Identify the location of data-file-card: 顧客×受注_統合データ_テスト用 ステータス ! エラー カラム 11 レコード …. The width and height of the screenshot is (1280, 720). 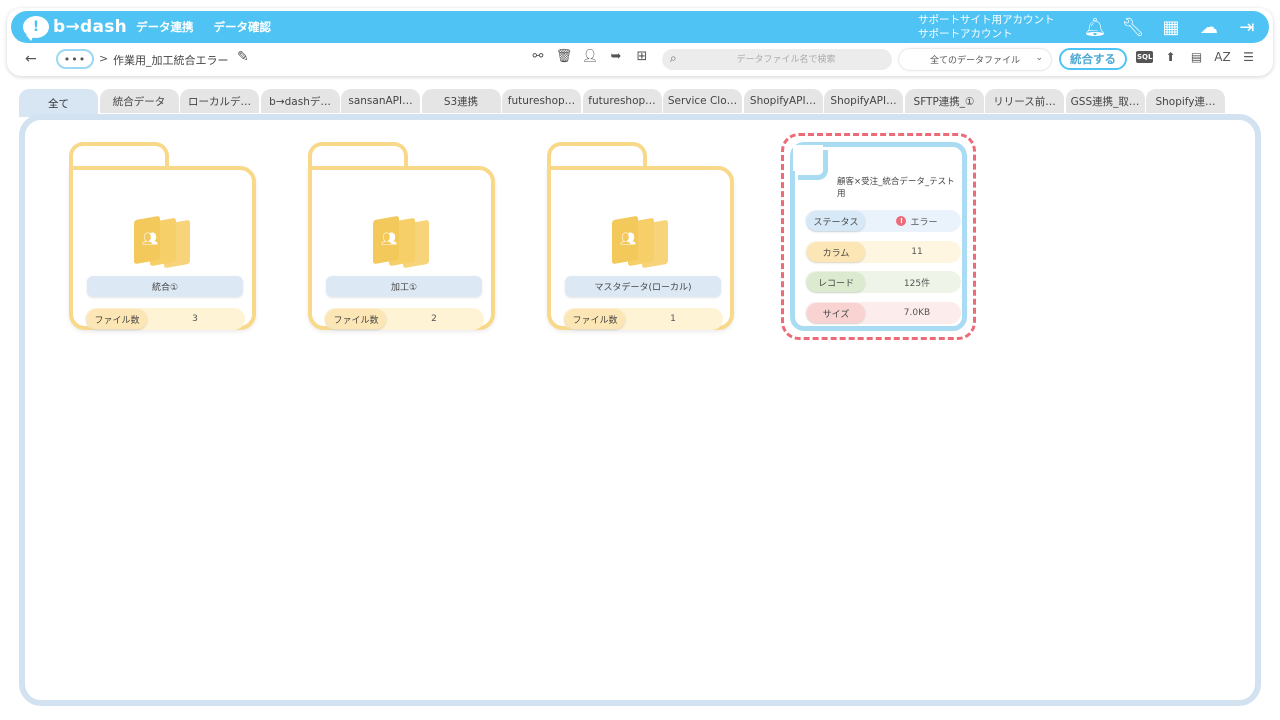
(878, 236).